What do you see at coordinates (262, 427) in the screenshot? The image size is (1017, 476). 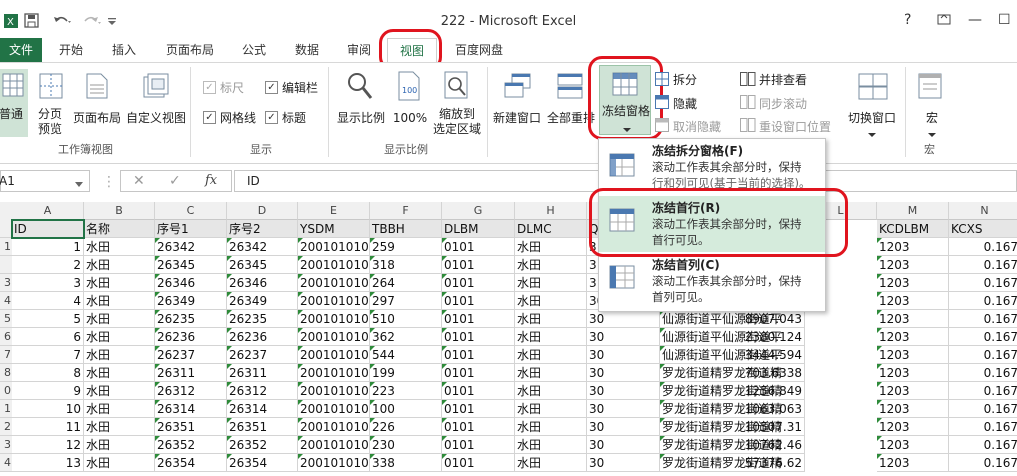 I see `table-cell: 26351` at bounding box center [262, 427].